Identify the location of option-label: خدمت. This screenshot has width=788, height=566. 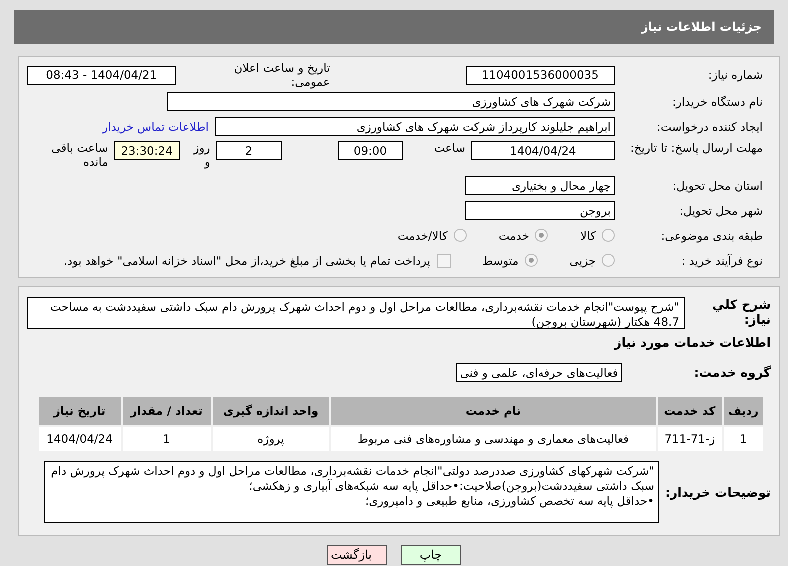
(514, 235).